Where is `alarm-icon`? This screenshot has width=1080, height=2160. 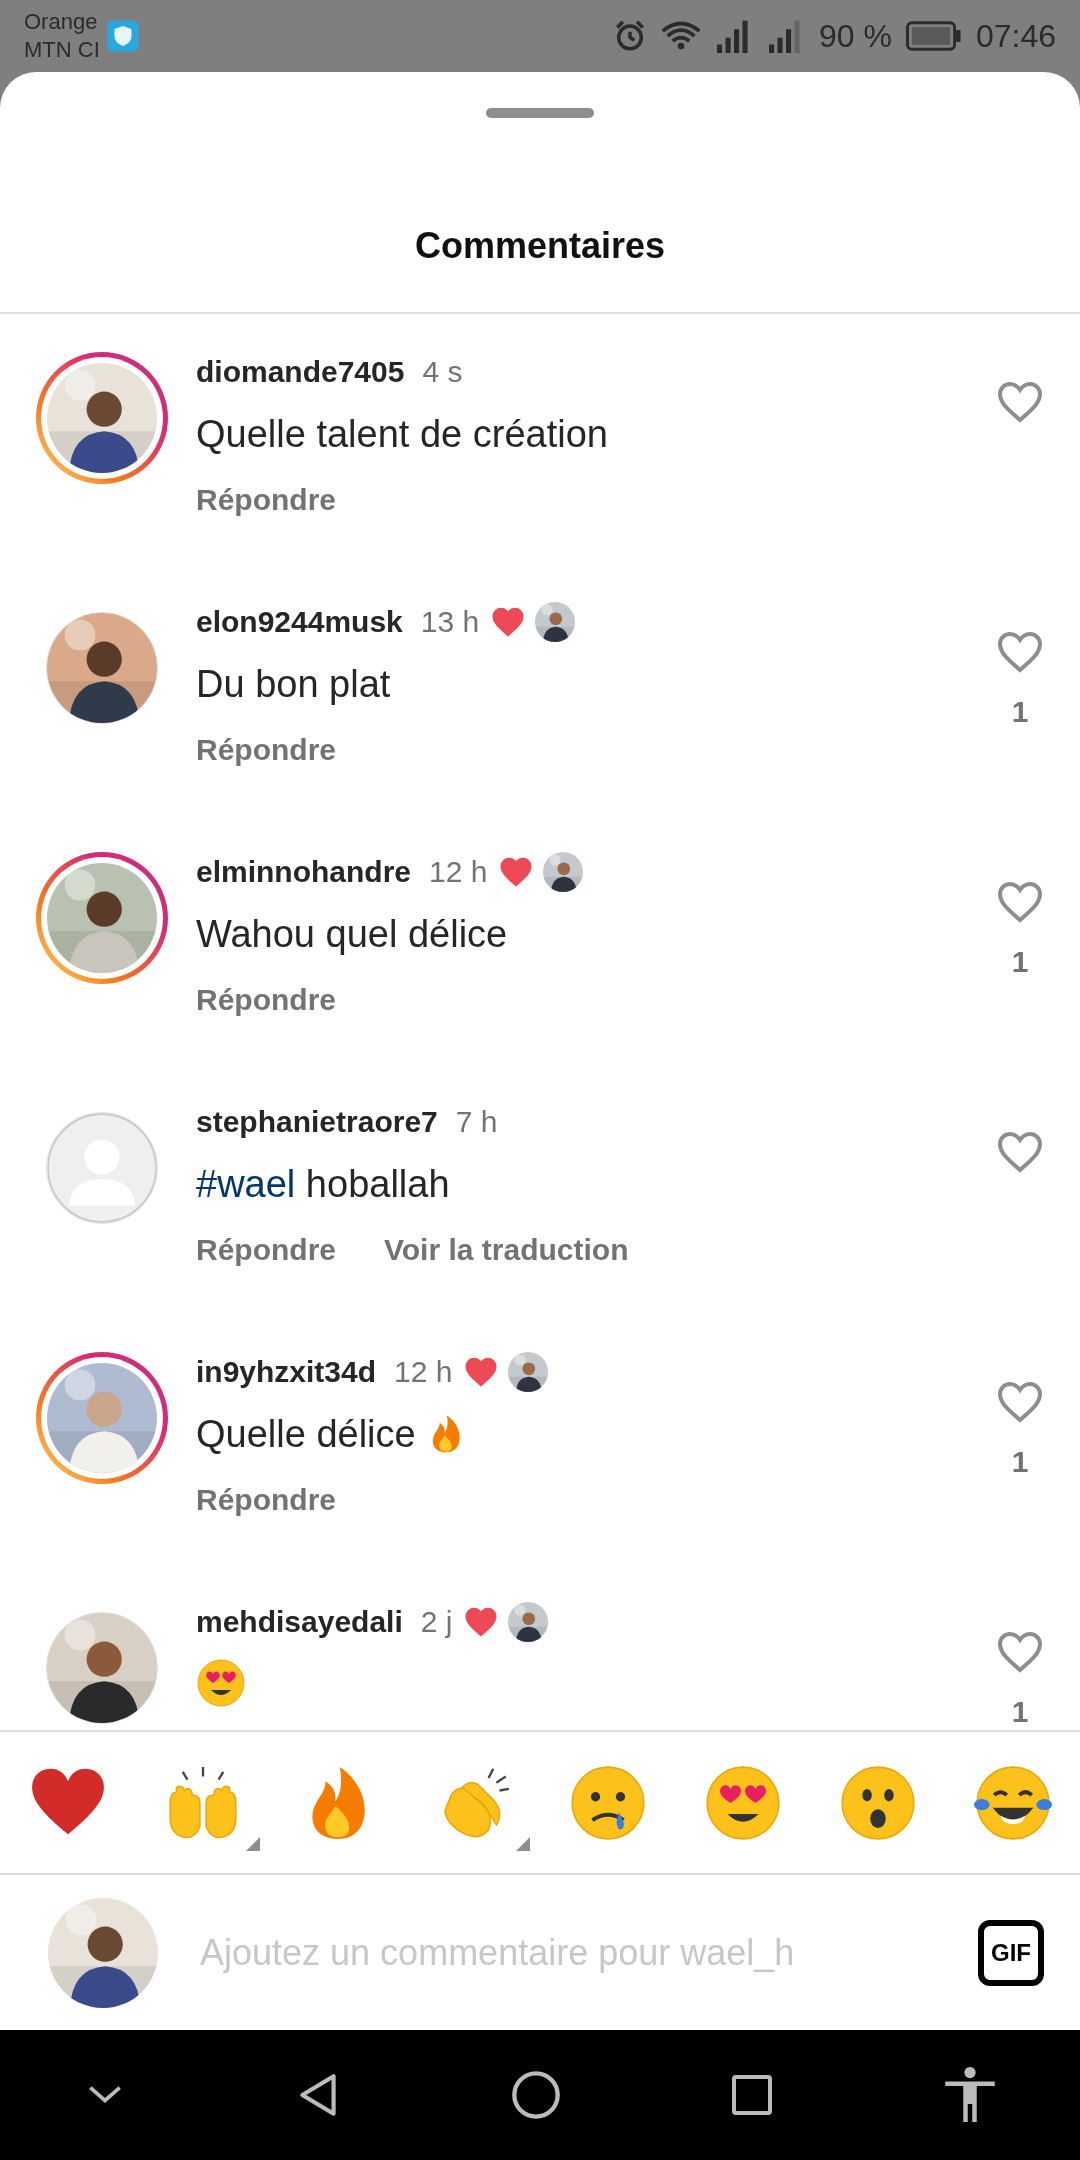 alarm-icon is located at coordinates (630, 36).